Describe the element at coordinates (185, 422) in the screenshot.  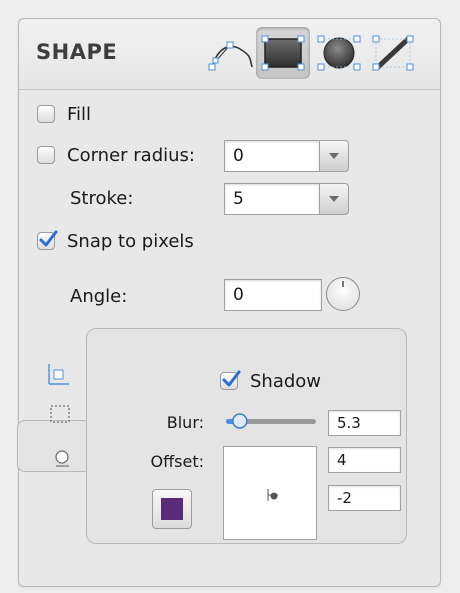
I see `blur-label: Blur:` at that location.